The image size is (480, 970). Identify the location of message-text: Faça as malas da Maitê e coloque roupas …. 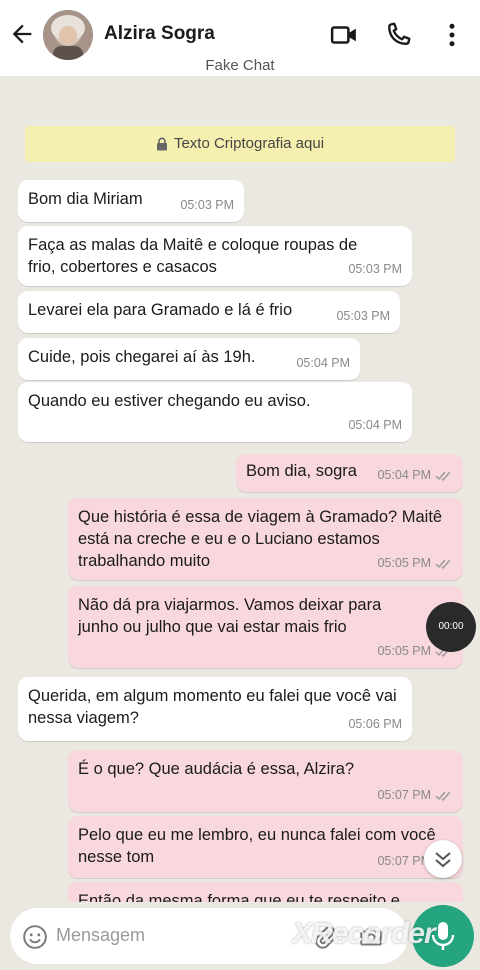
(193, 256).